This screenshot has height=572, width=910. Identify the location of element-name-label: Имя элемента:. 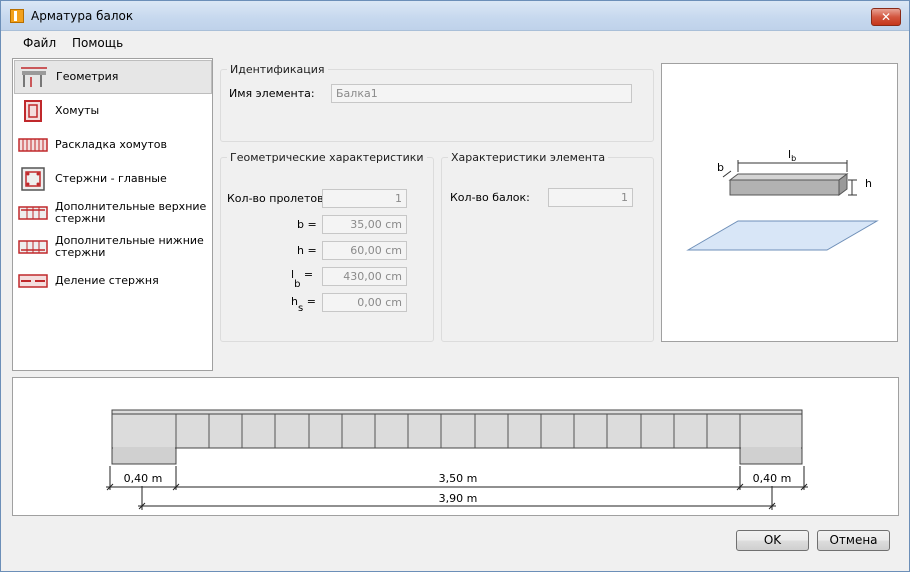
(272, 93).